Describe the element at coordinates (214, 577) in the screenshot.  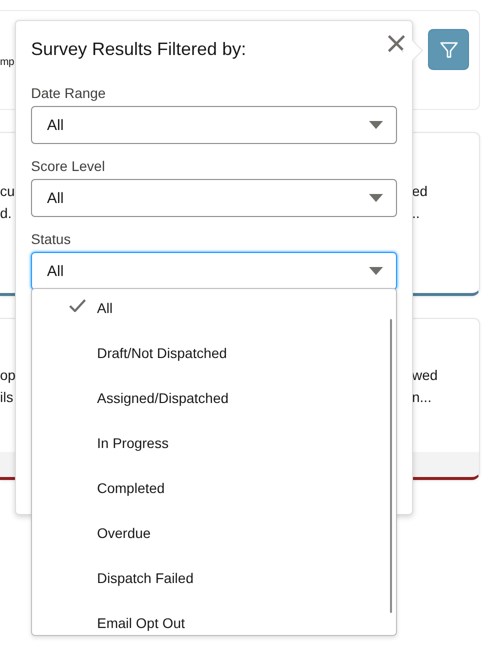
I see `dropdown-option: Dispatch Failed` at that location.